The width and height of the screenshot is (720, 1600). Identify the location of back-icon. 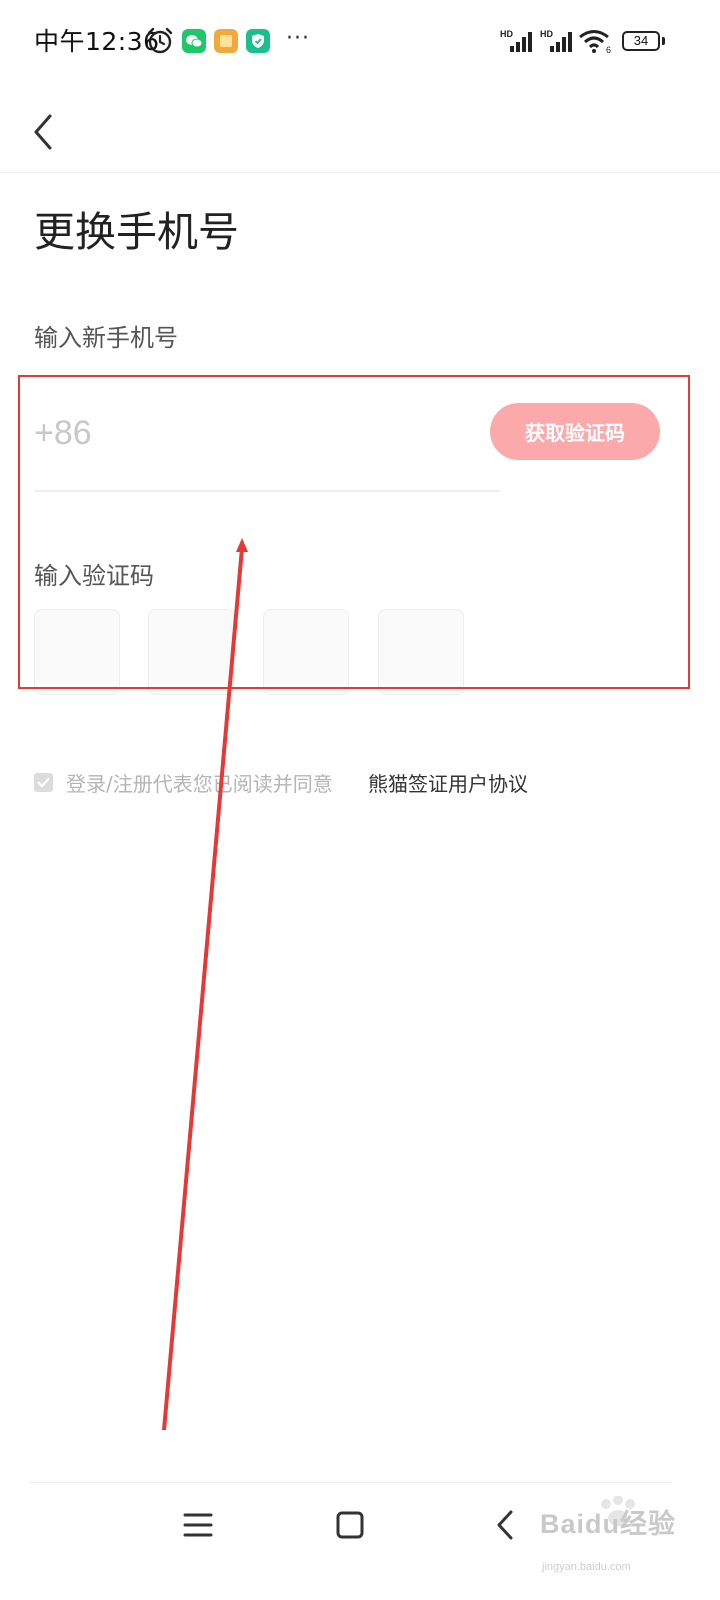
(506, 1525).